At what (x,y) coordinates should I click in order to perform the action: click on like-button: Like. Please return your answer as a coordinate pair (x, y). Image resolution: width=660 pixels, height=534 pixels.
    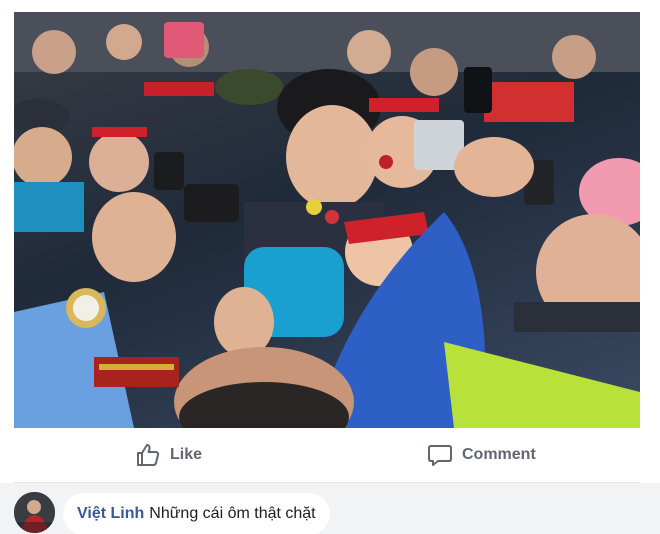
    Looking at the image, I should click on (168, 455).